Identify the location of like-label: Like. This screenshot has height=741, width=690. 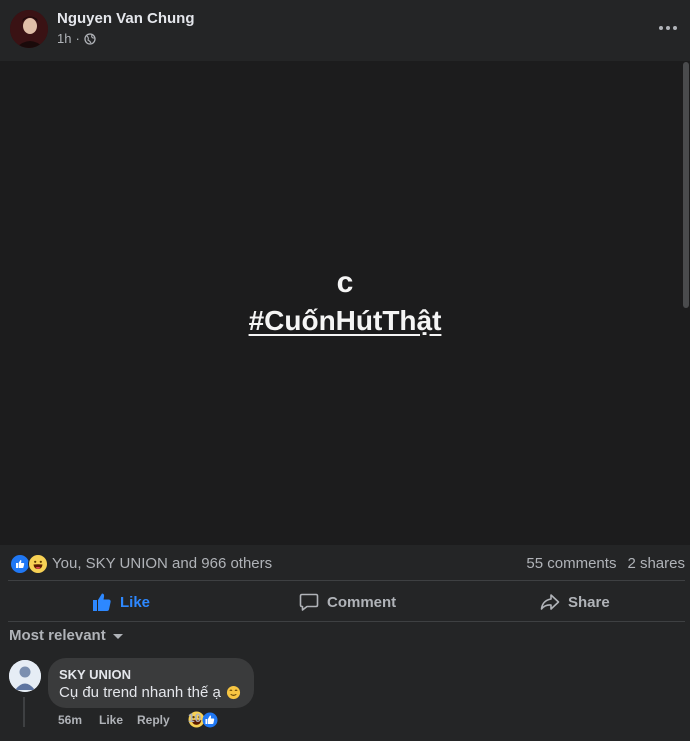
(135, 602).